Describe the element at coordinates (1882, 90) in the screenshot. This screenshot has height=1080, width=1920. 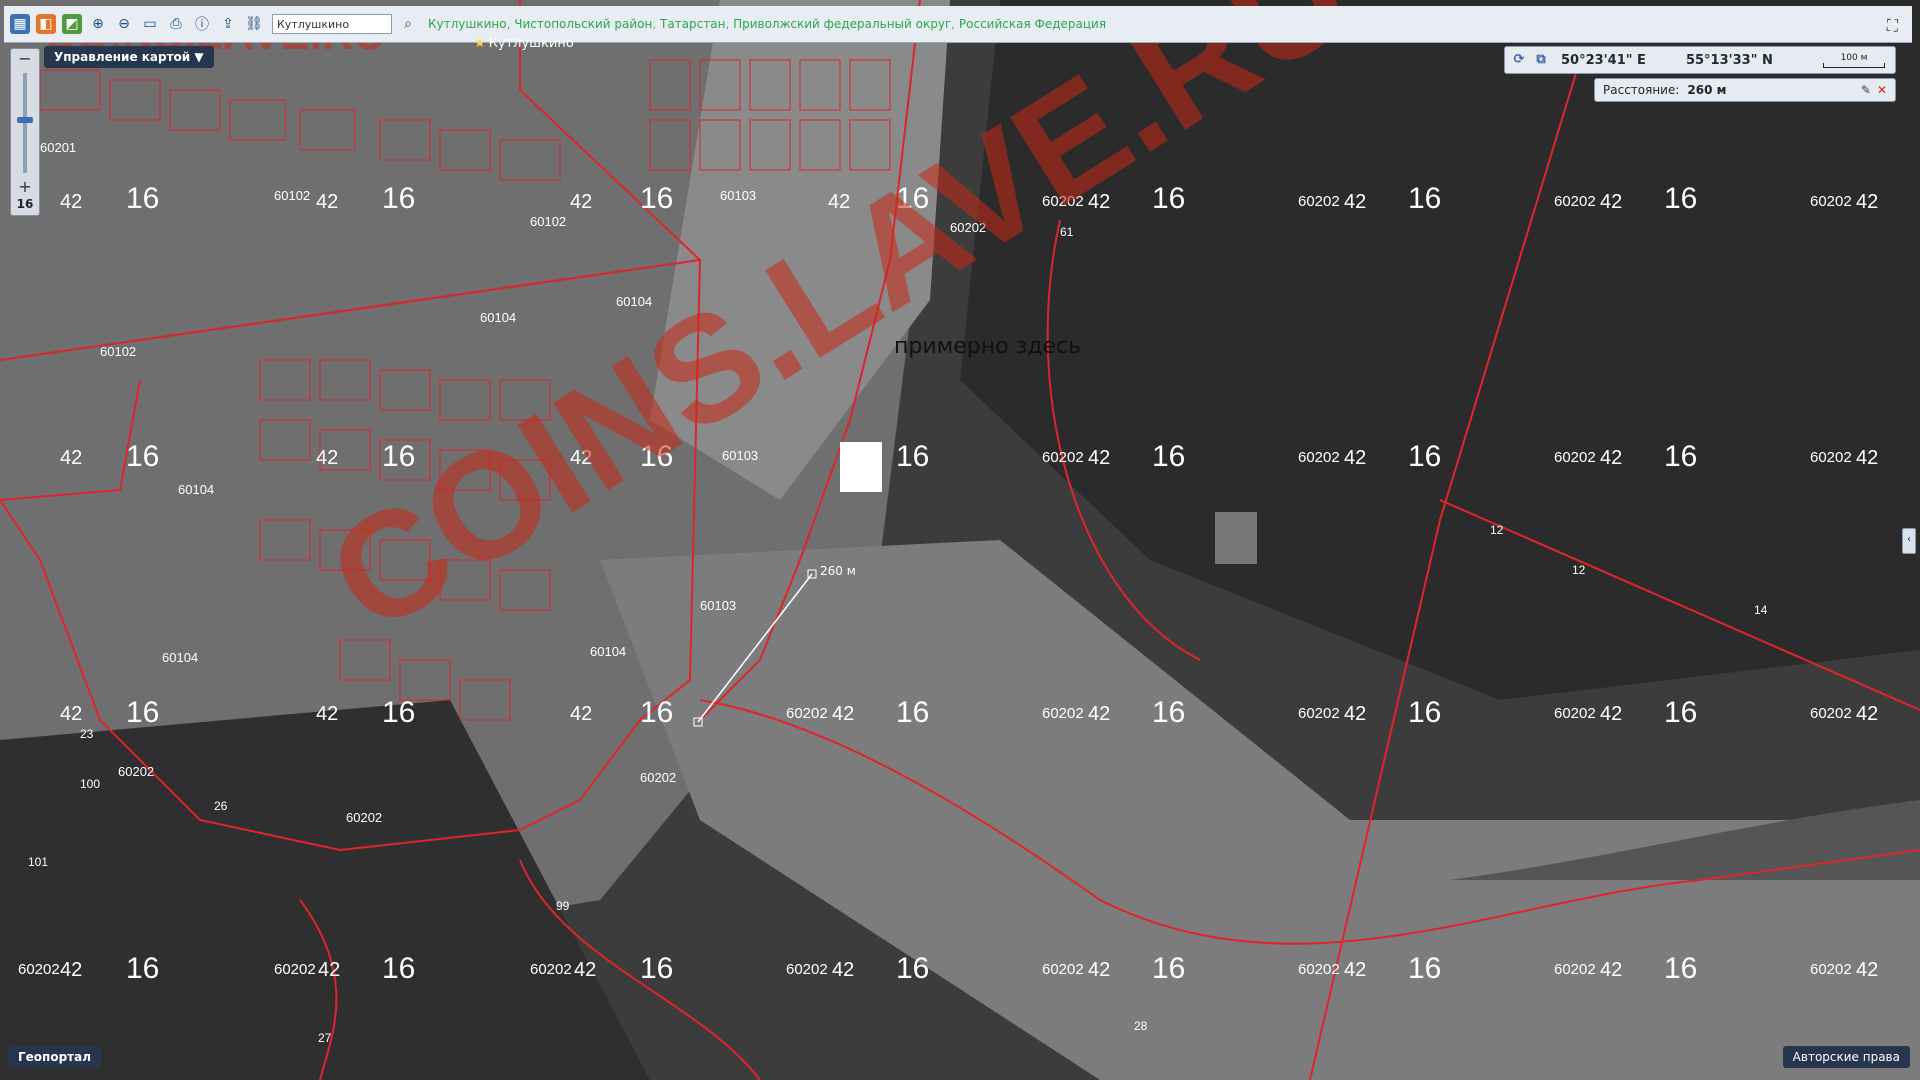
I see `close-icon: ✕` at that location.